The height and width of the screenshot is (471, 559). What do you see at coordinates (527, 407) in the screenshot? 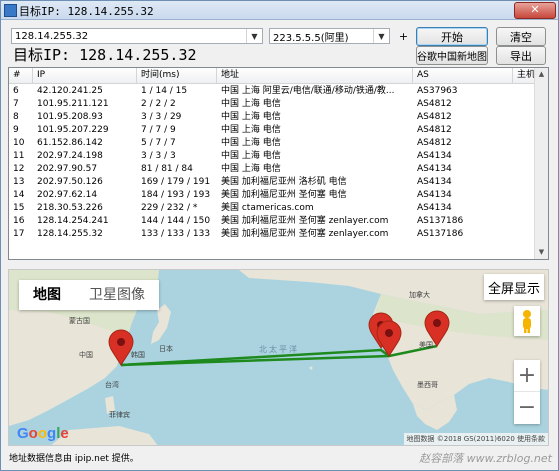
I see `zoom-out-button: −` at bounding box center [527, 407].